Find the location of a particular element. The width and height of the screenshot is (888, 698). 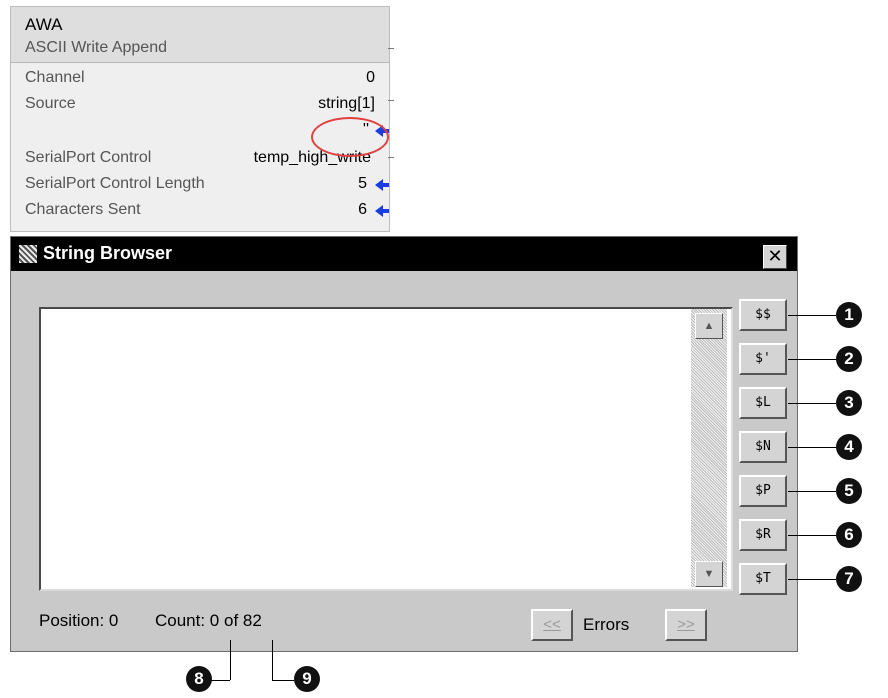

channel-value: 0 is located at coordinates (370, 78).